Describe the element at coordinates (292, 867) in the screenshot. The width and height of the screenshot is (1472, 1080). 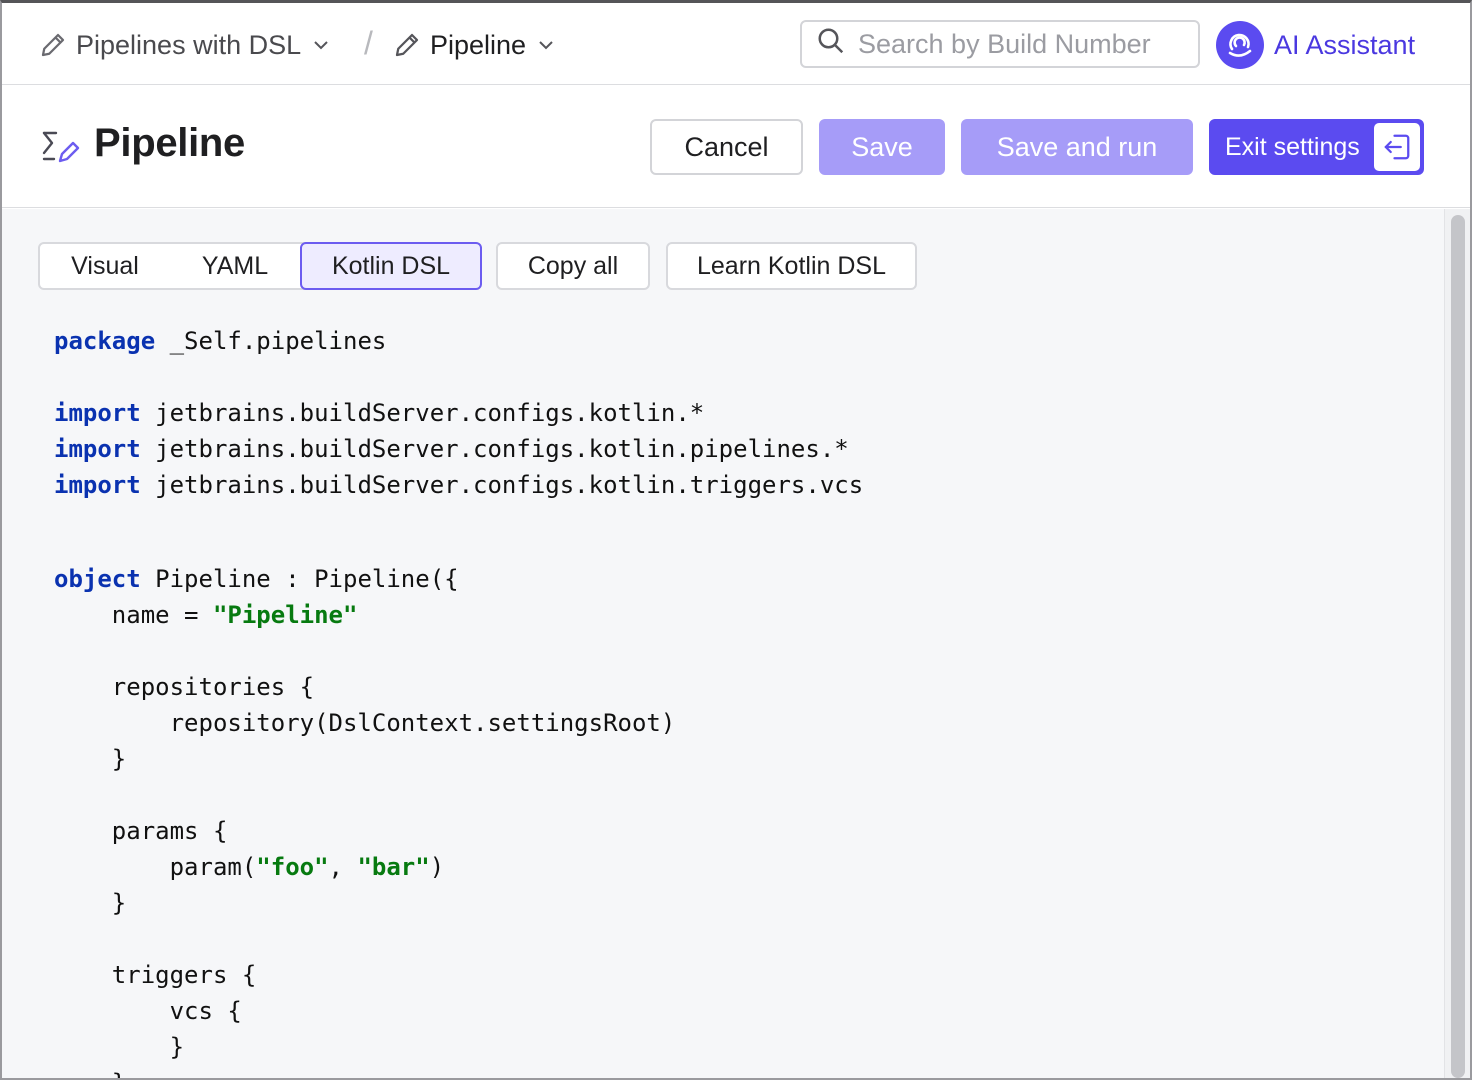
I see `code-string: "foo"` at that location.